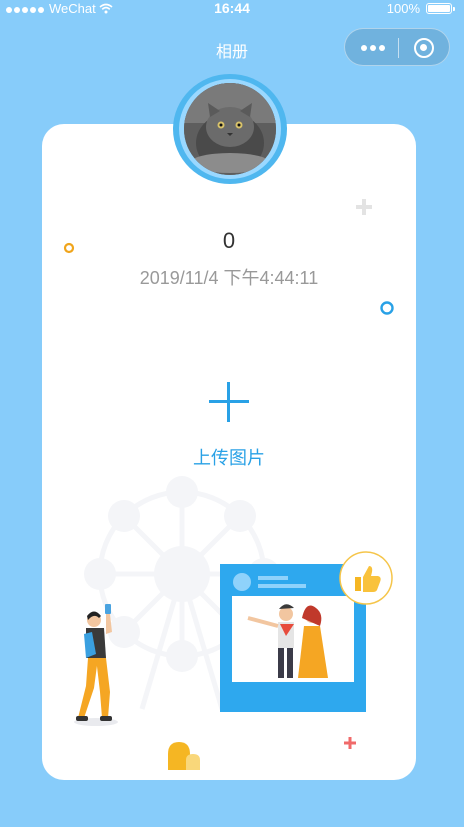 This screenshot has height=827, width=464. I want to click on person-with-phone-illustration, so click(96, 665).